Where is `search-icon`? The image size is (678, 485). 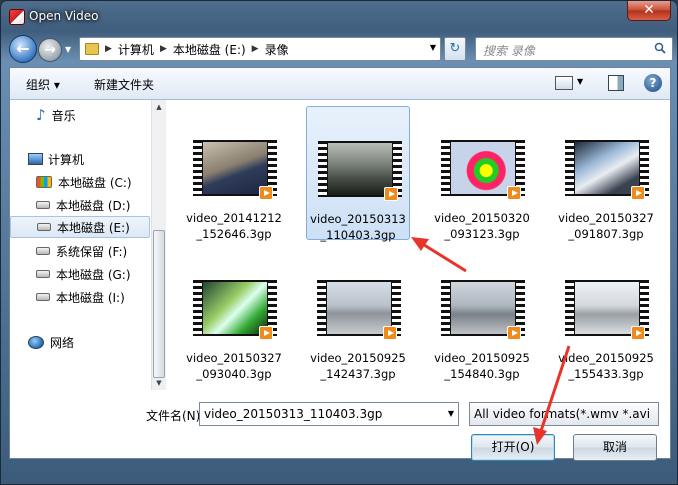
search-icon is located at coordinates (660, 48).